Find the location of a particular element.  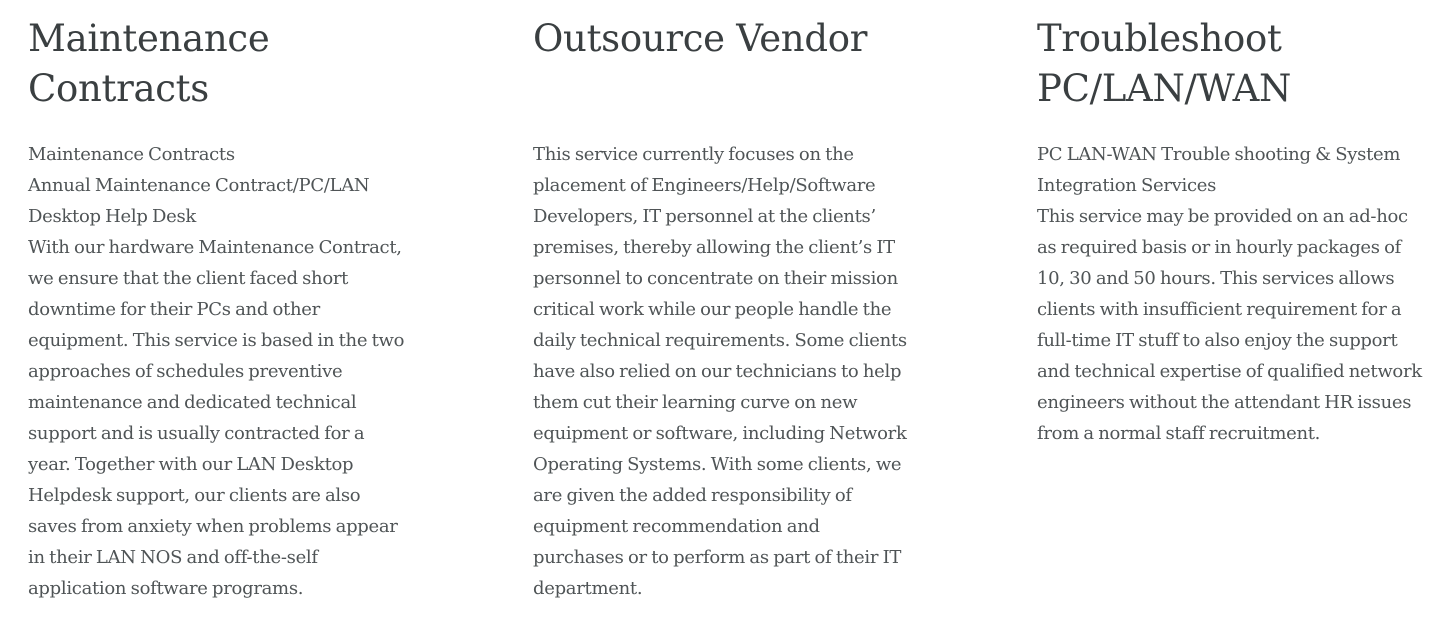

service-title: Maintenance Contracts is located at coordinates (149, 63).